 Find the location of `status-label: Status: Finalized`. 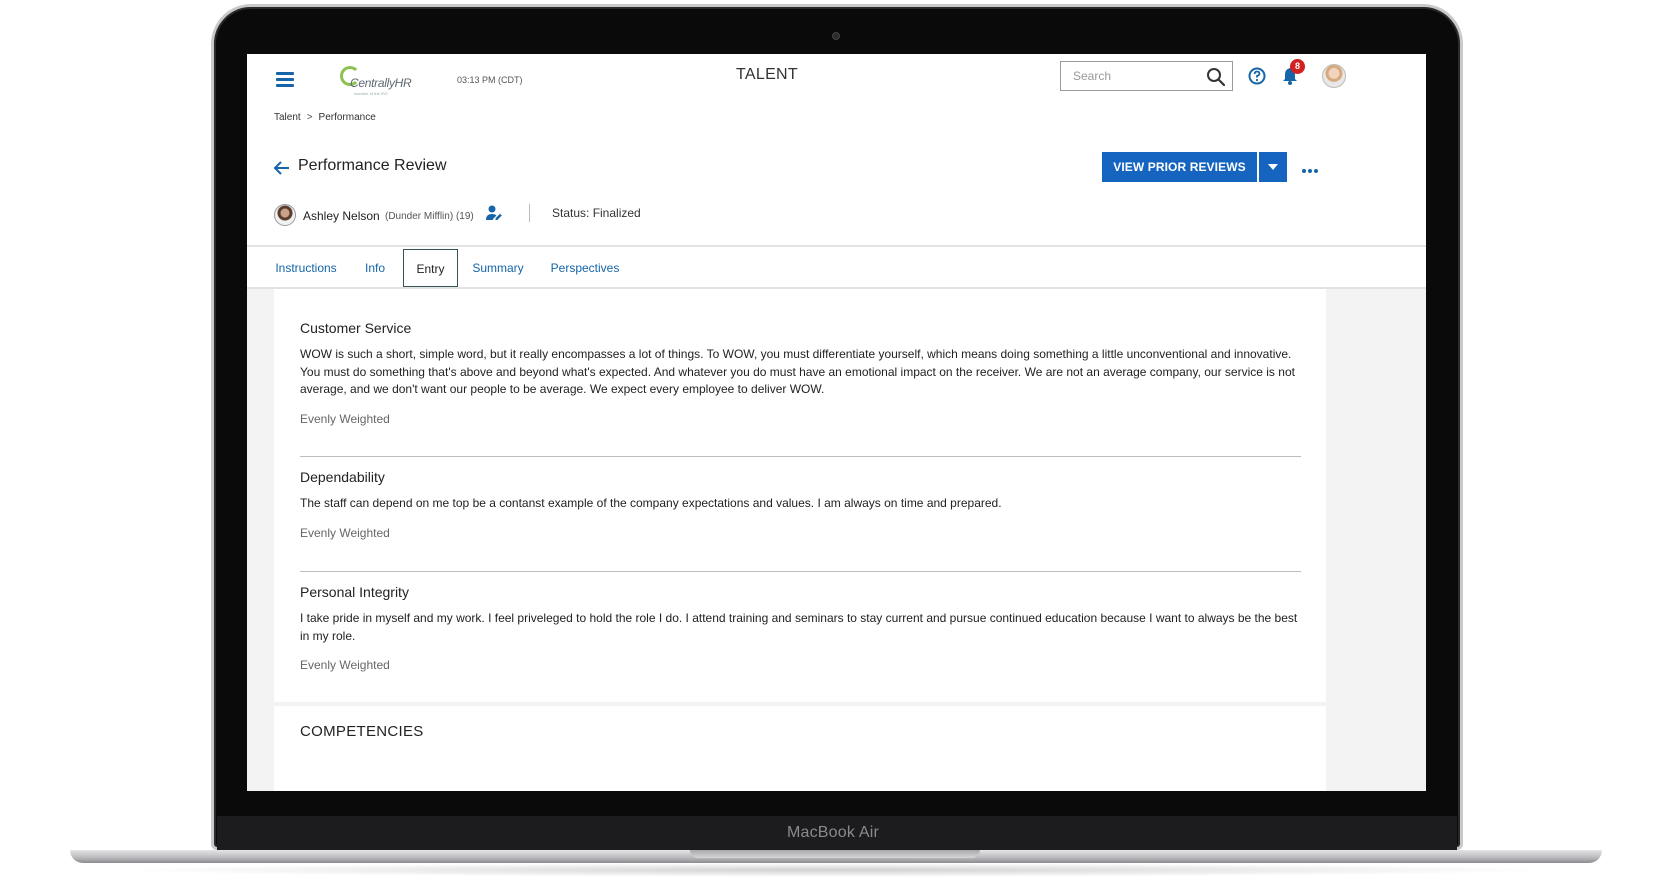

status-label: Status: Finalized is located at coordinates (596, 213).